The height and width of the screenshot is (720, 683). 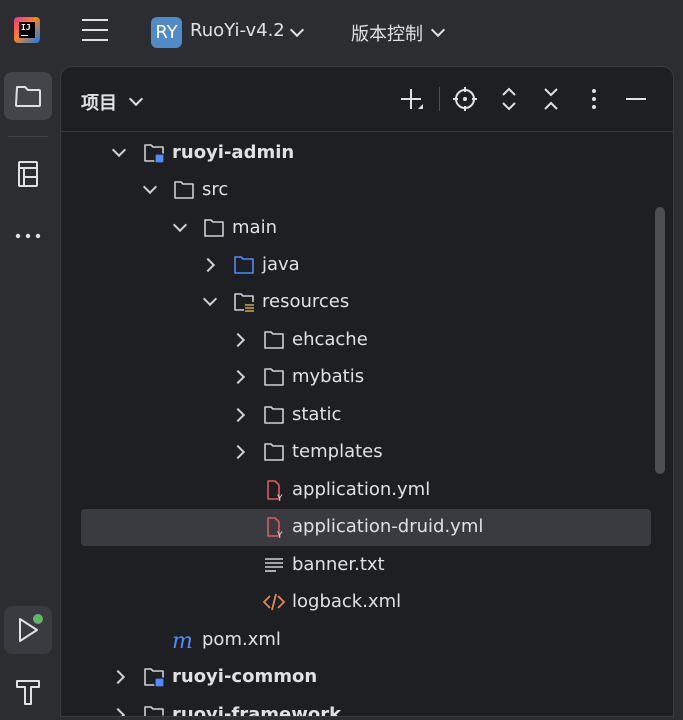 I want to click on text-file-icon, so click(x=274, y=565).